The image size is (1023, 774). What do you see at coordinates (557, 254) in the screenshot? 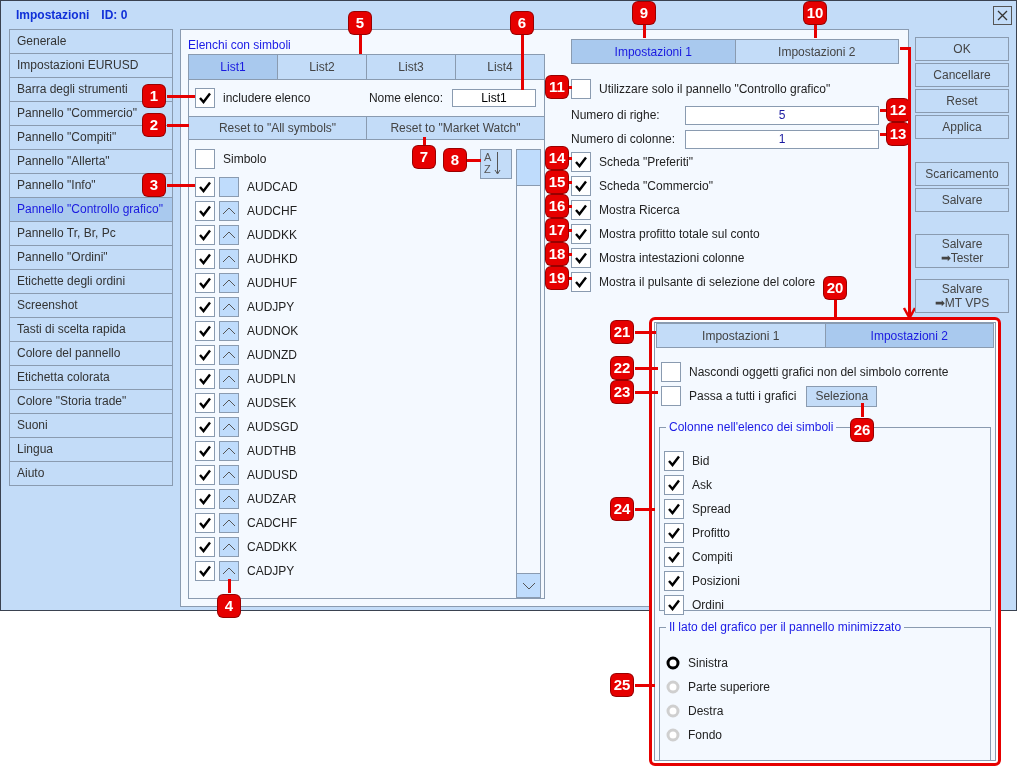
I see `number-badge: 18` at bounding box center [557, 254].